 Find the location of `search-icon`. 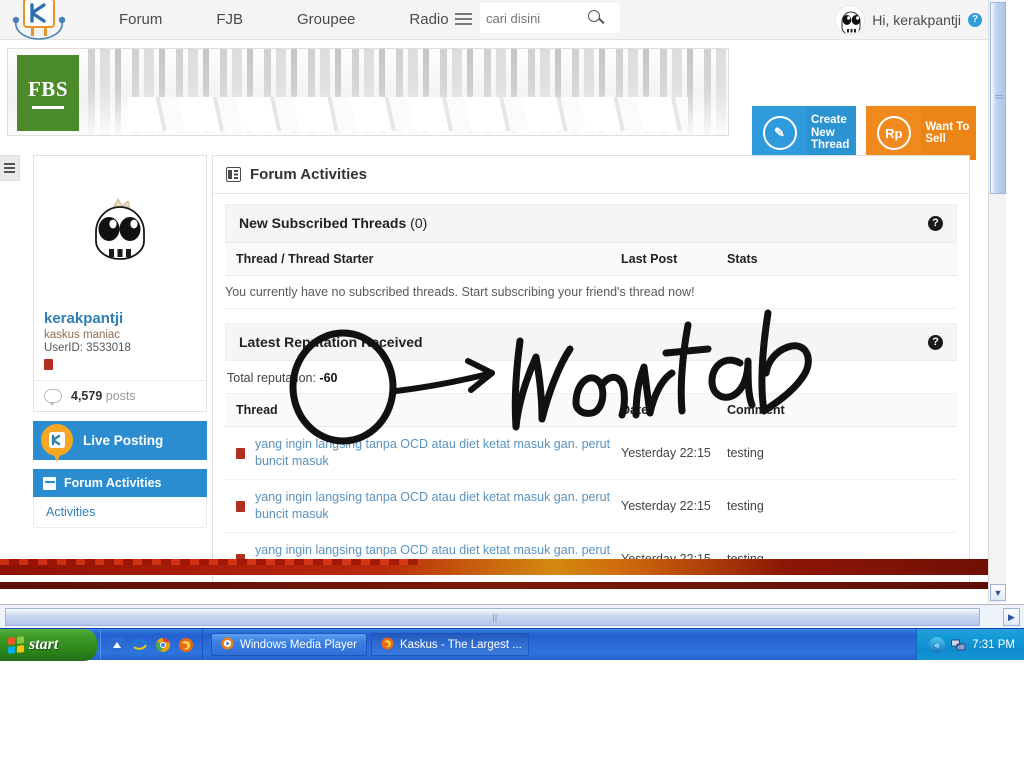

search-icon is located at coordinates (596, 18).